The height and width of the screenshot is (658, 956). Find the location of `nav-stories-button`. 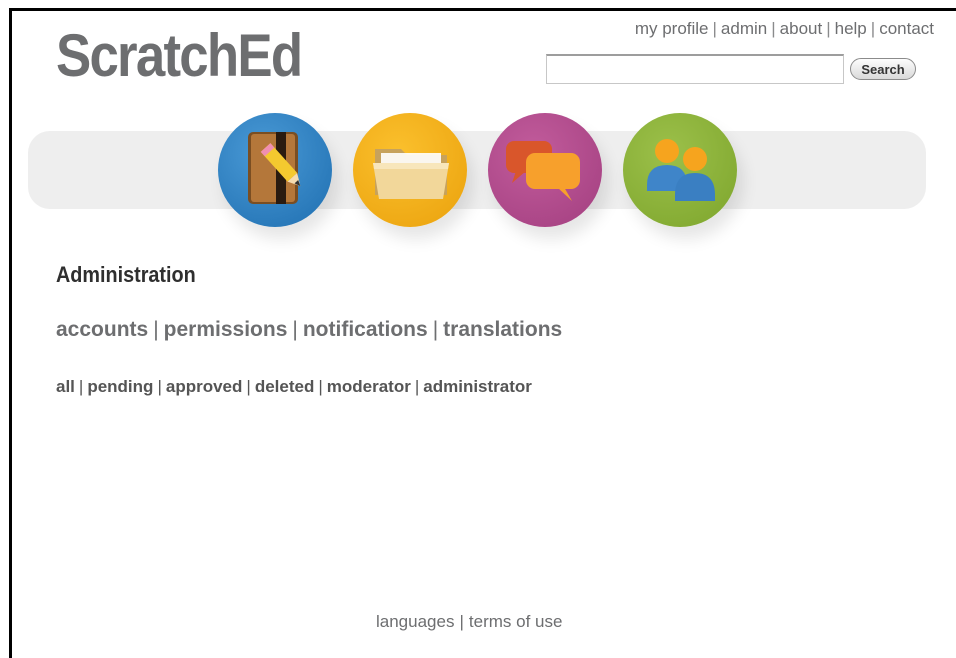

nav-stories-button is located at coordinates (410, 170).